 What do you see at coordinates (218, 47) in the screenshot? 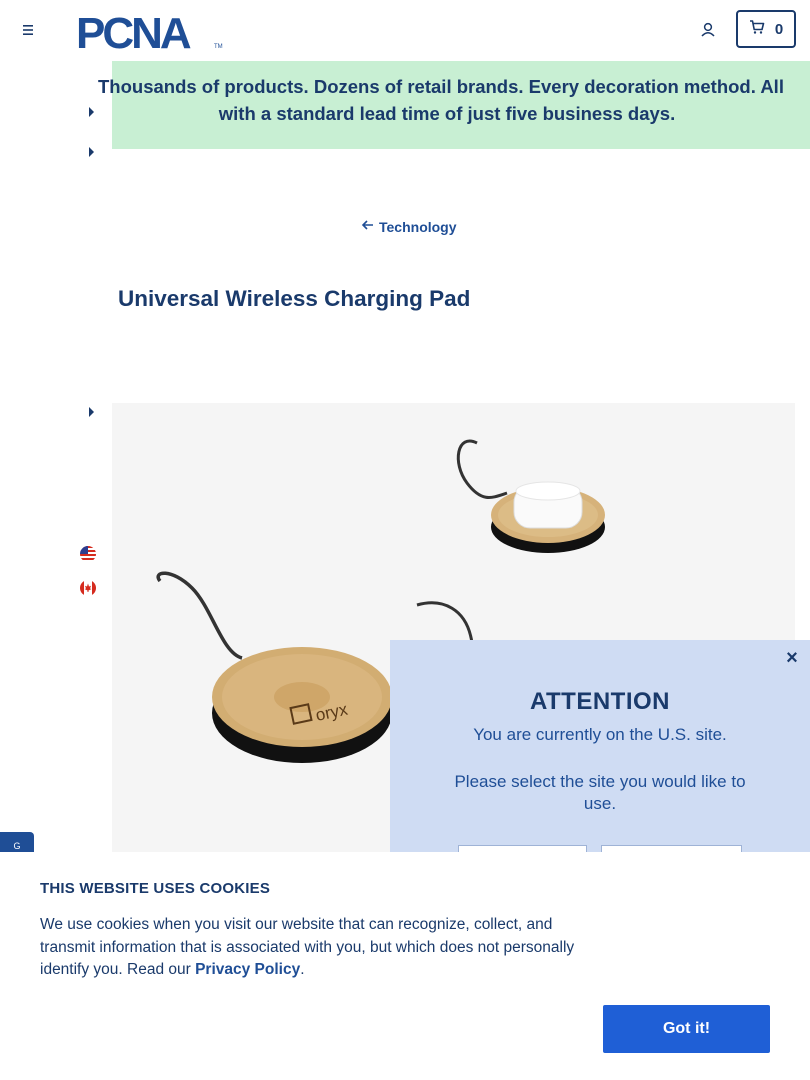
I see `logo-trademark: TM` at bounding box center [218, 47].